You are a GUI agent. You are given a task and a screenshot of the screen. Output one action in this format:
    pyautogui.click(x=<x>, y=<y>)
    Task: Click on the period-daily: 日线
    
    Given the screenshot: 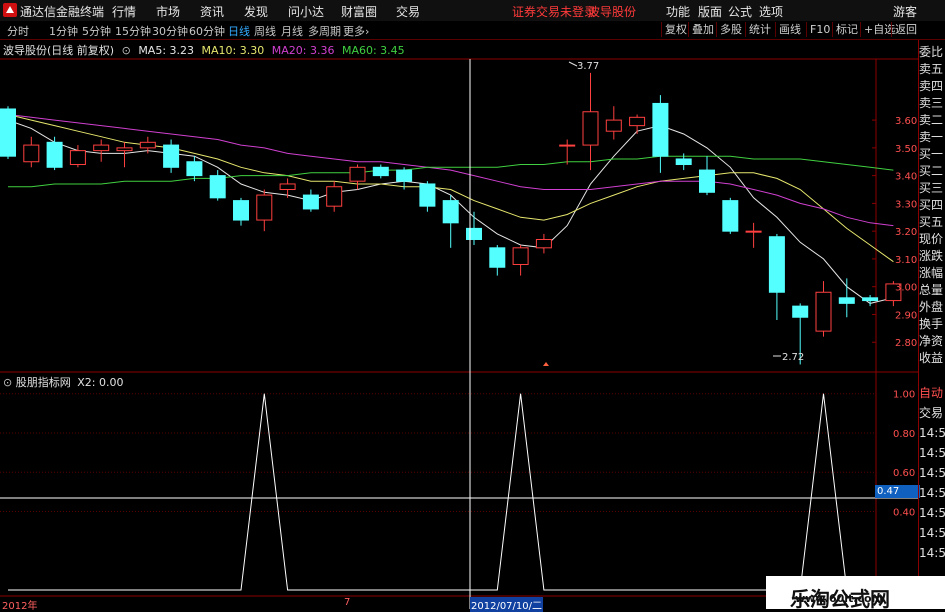 What is the action you would take?
    pyautogui.click(x=239, y=31)
    